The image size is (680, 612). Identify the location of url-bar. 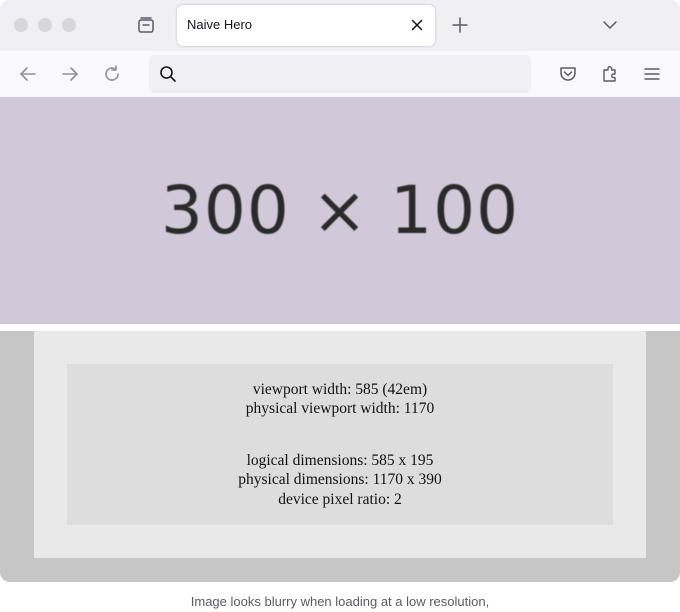
(340, 74).